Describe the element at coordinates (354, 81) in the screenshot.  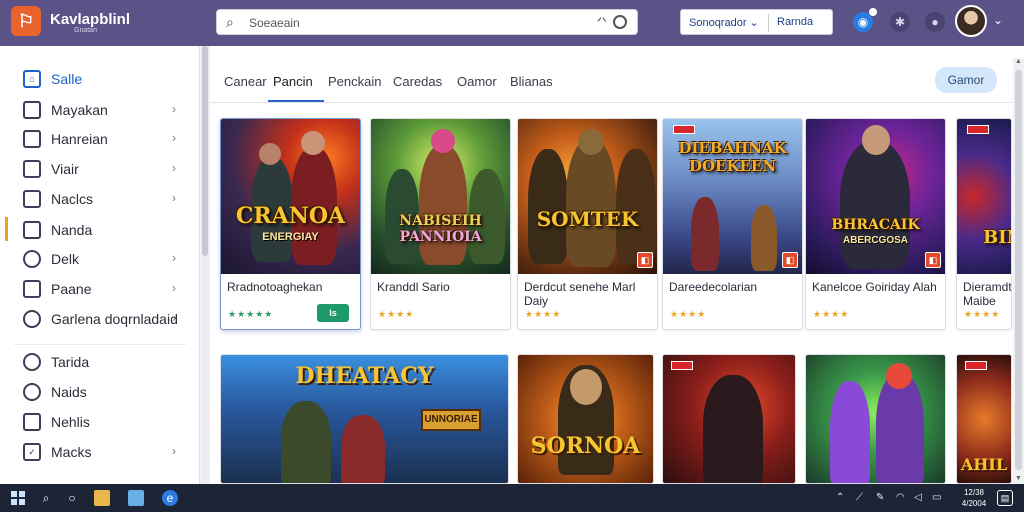
I see `tab-2: Penckain` at that location.